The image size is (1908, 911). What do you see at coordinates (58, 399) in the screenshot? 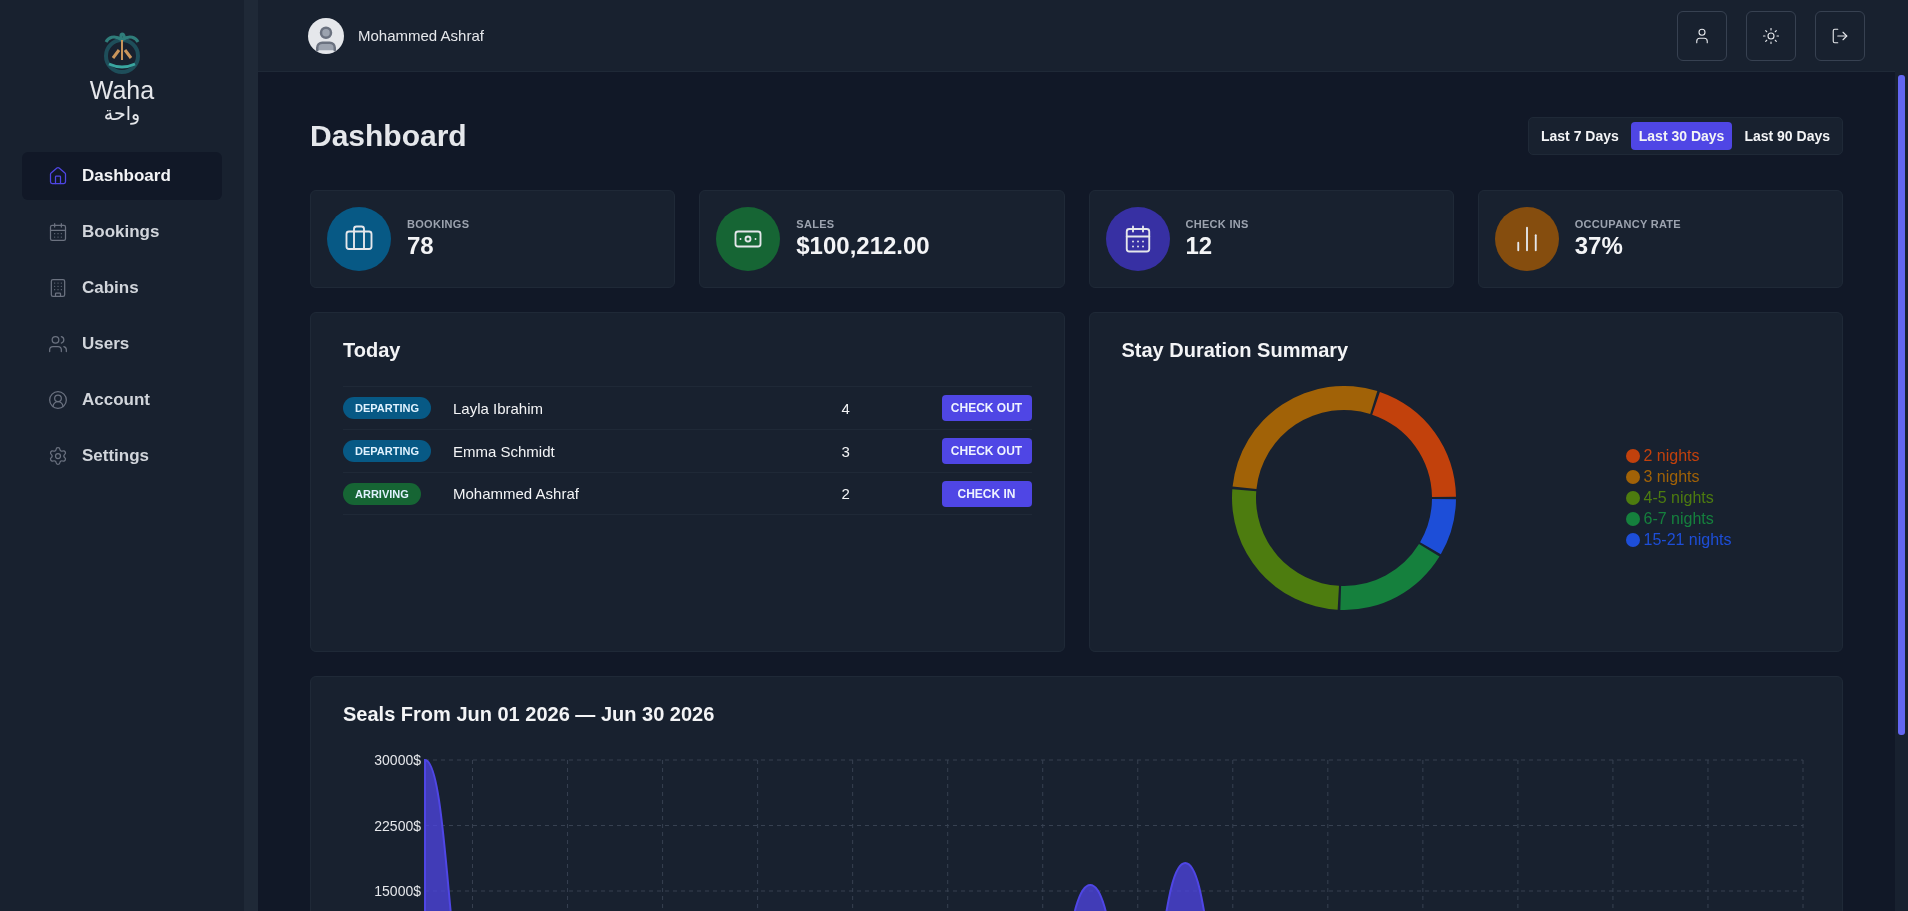
I see `user-circle-icon` at bounding box center [58, 399].